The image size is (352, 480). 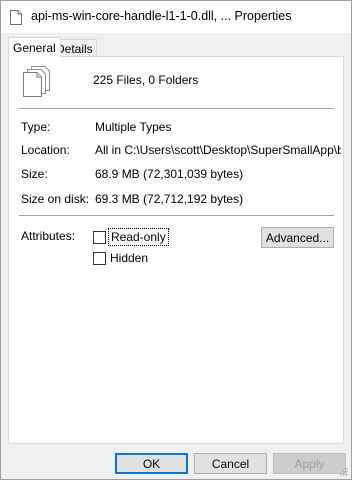 What do you see at coordinates (133, 127) in the screenshot?
I see `type-value: Multiple Types` at bounding box center [133, 127].